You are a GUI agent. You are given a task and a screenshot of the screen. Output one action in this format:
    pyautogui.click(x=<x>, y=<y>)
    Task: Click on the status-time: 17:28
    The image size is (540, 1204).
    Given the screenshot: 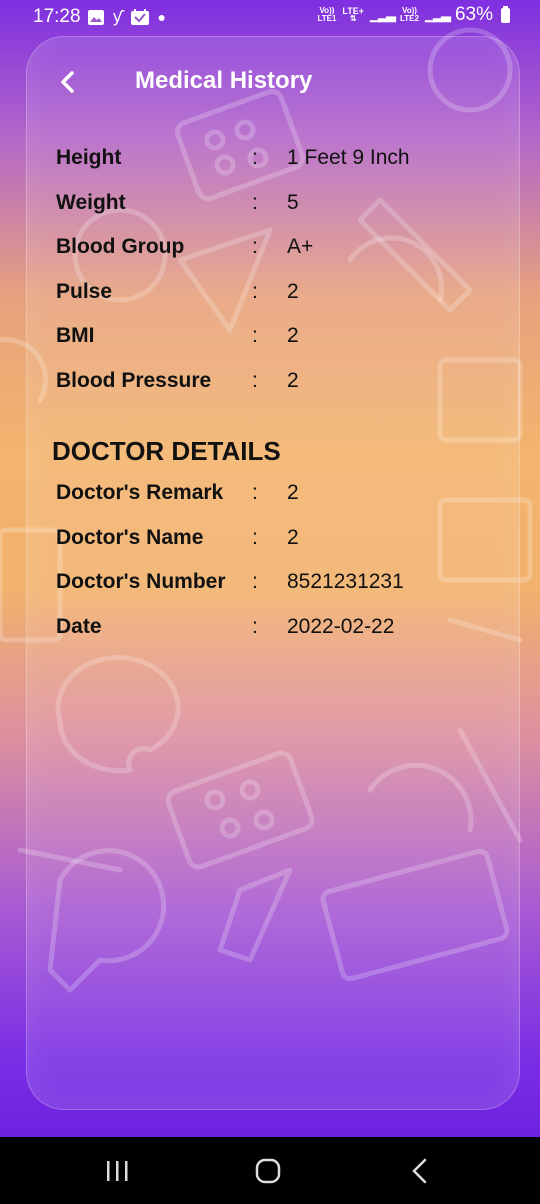 What is the action you would take?
    pyautogui.click(x=57, y=16)
    